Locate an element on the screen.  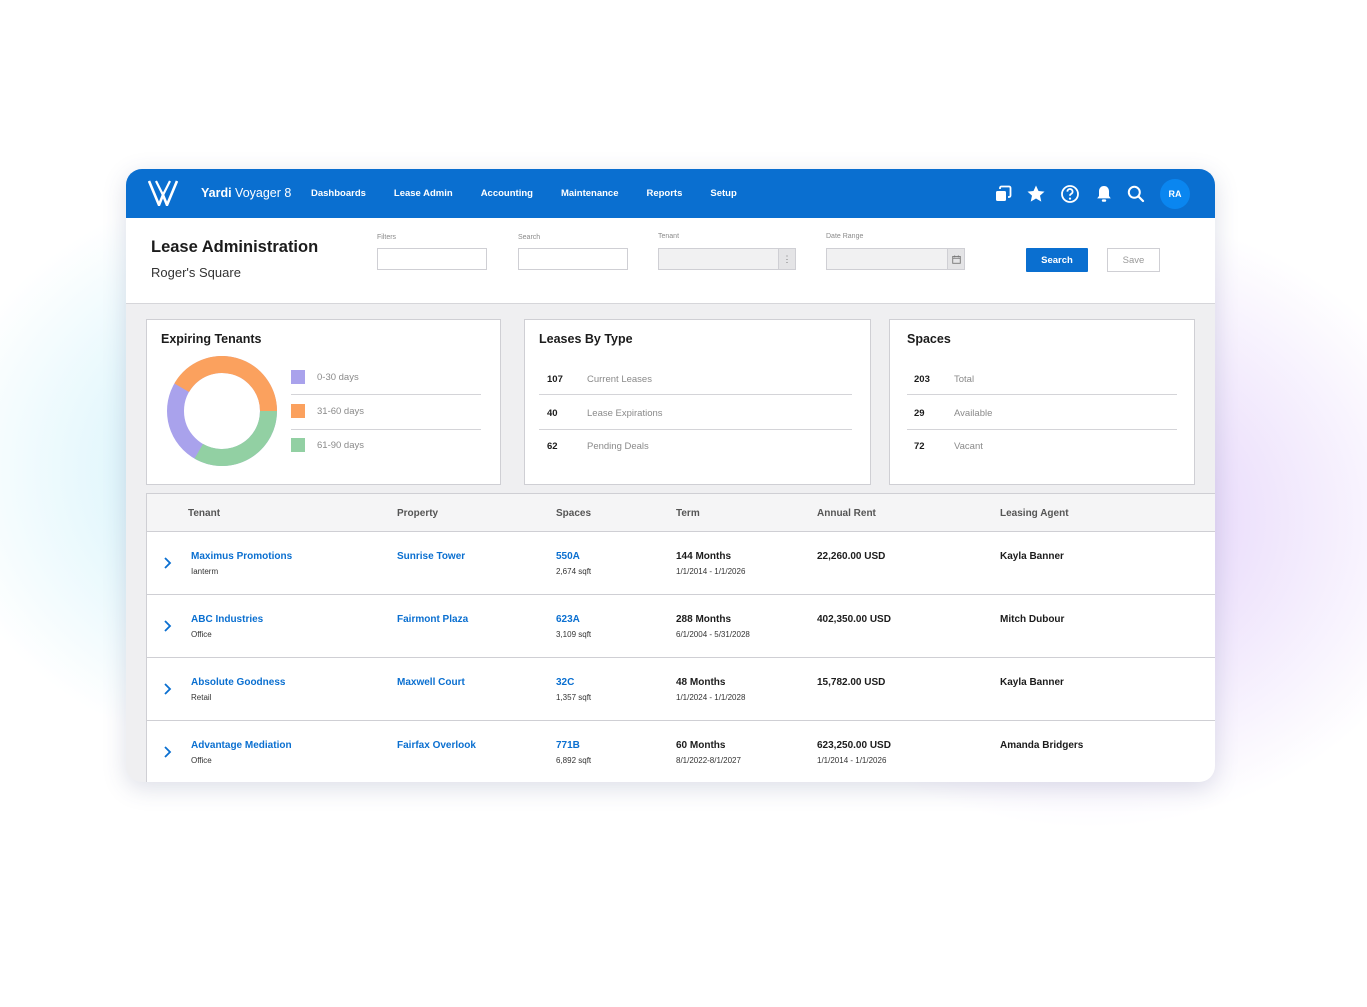
column-header-term: Term is located at coordinates (688, 513).